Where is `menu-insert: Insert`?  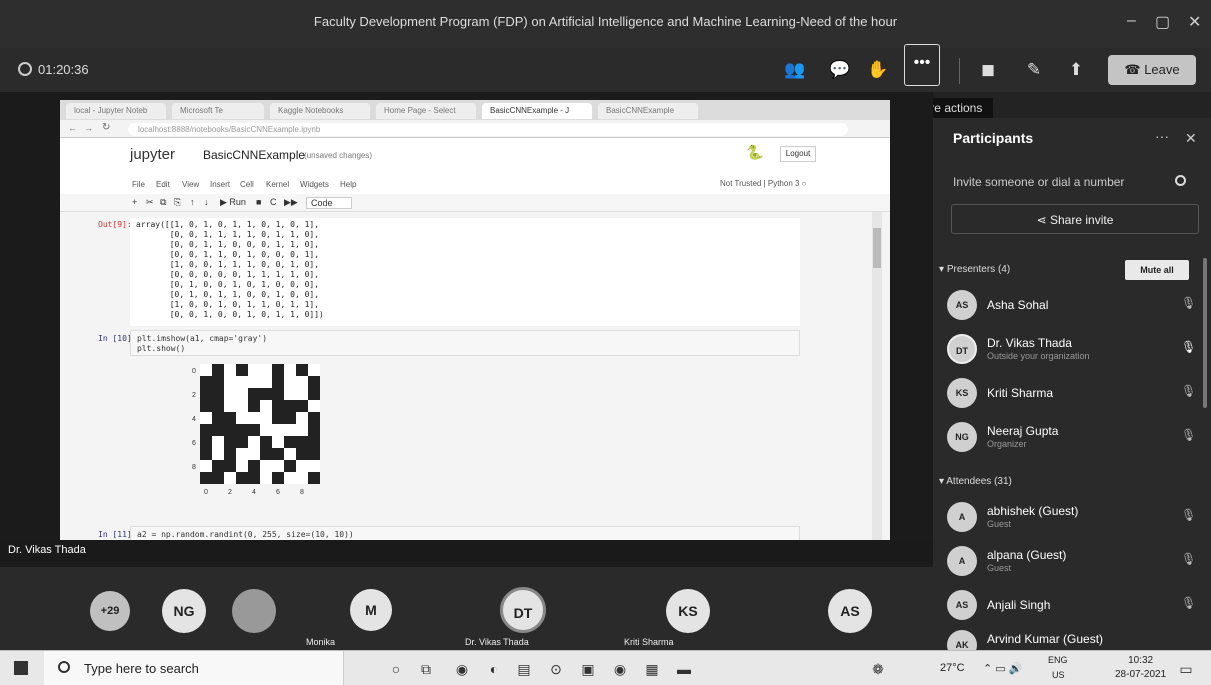 menu-insert: Insert is located at coordinates (220, 184).